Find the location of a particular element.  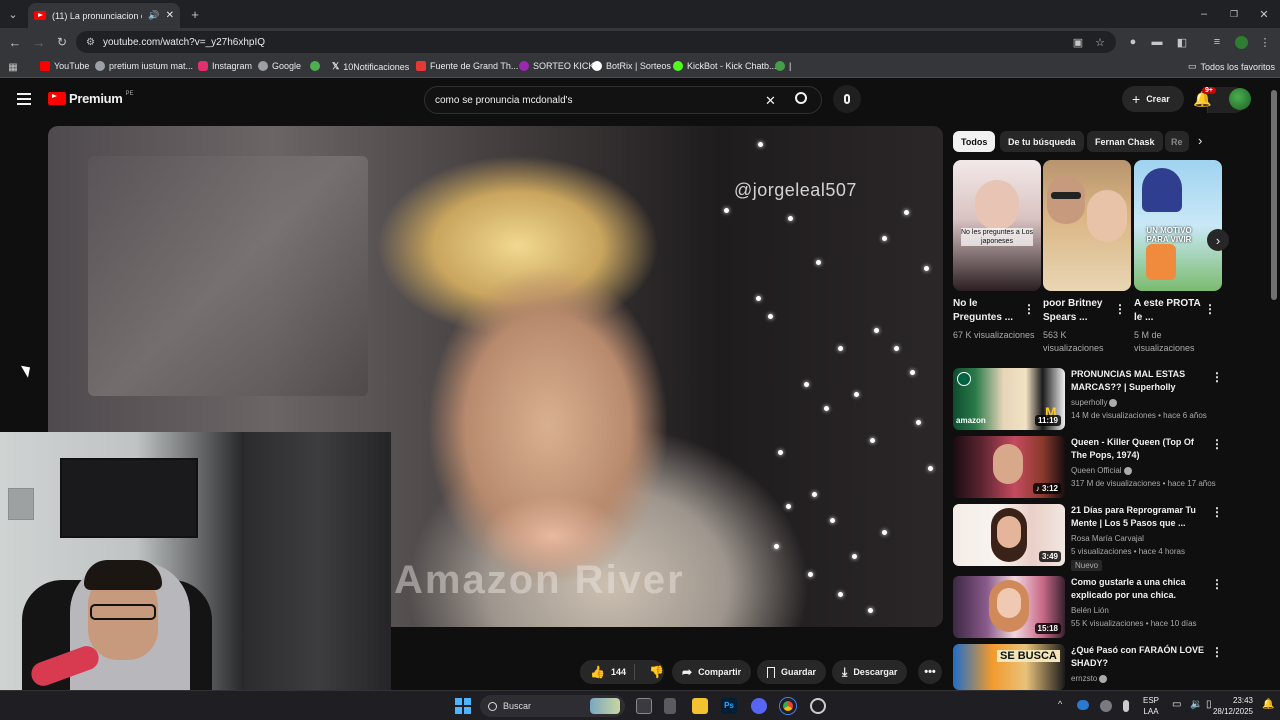

bookmark-instagram: Instagram is located at coordinates (225, 66).